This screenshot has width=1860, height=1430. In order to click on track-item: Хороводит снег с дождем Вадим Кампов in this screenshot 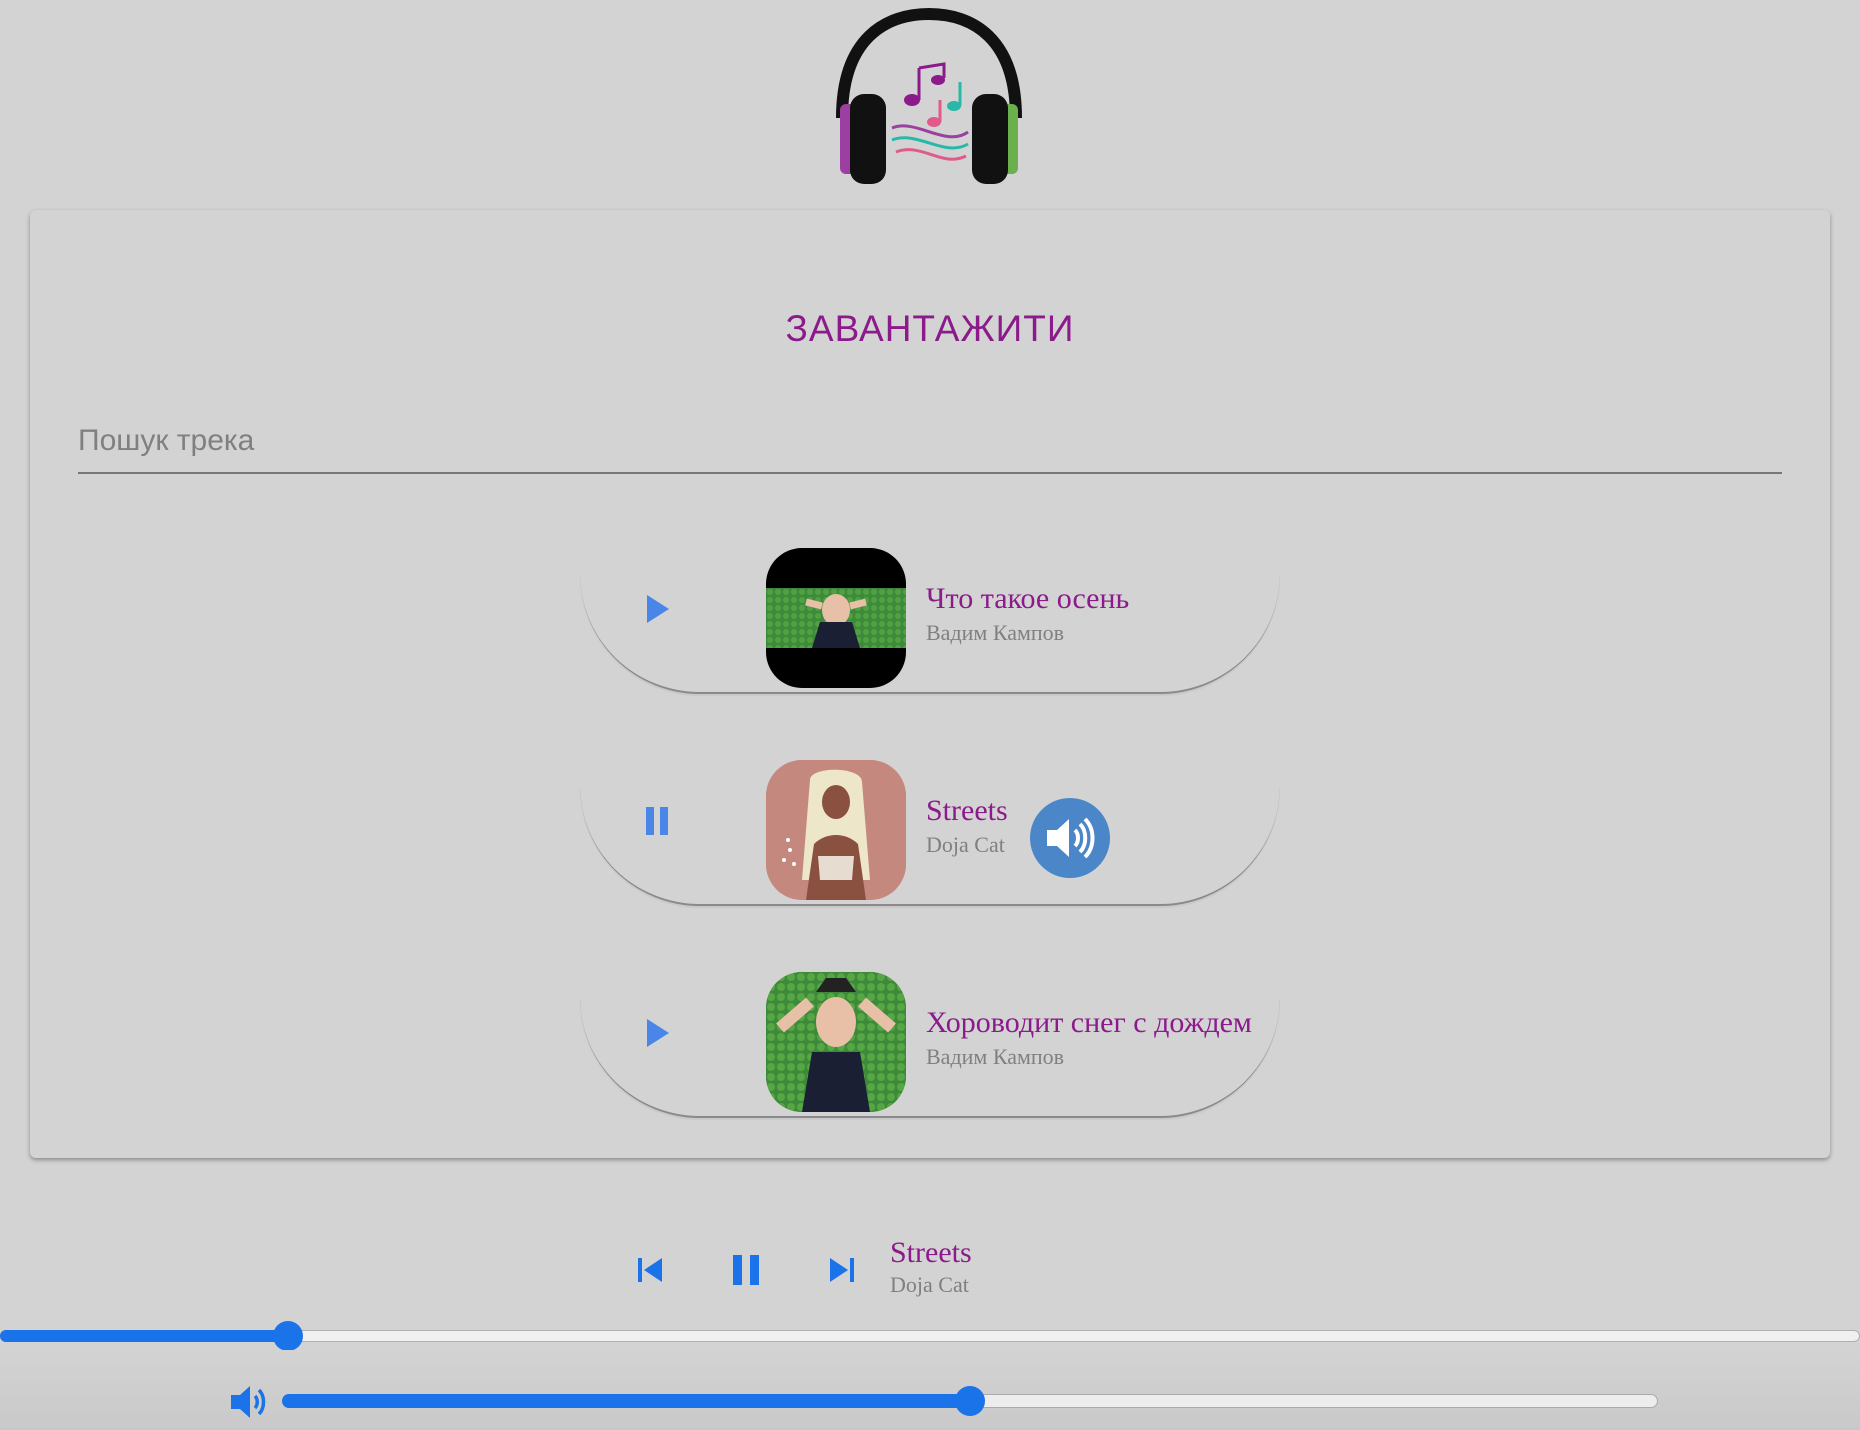, I will do `click(930, 1038)`.